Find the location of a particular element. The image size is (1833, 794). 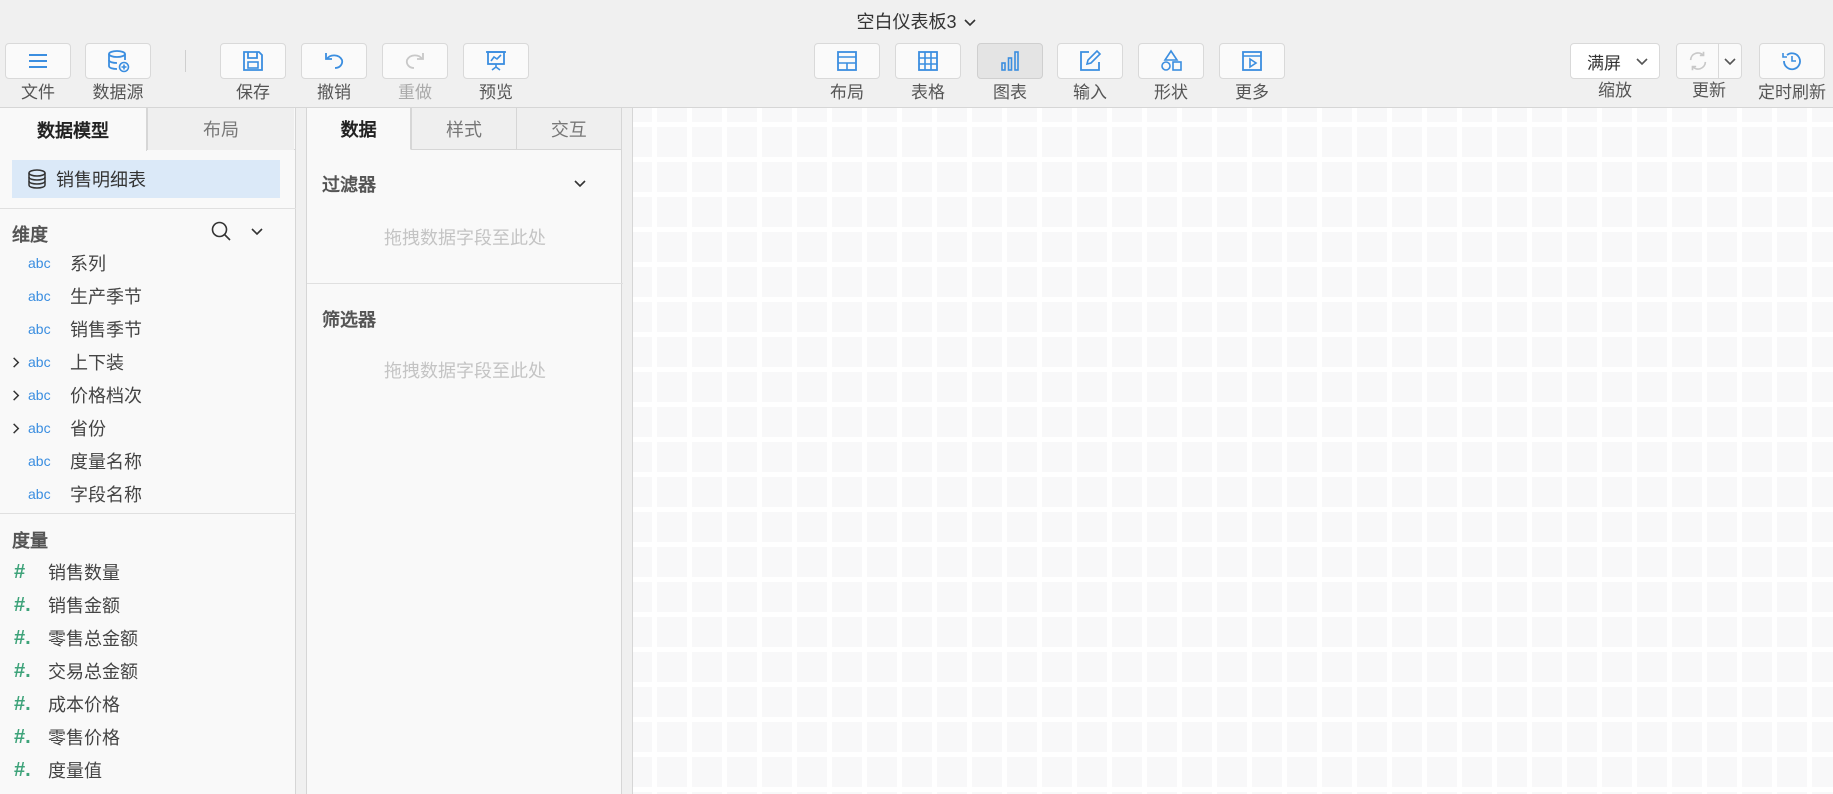

refresh-label: 更新 is located at coordinates (1709, 90).